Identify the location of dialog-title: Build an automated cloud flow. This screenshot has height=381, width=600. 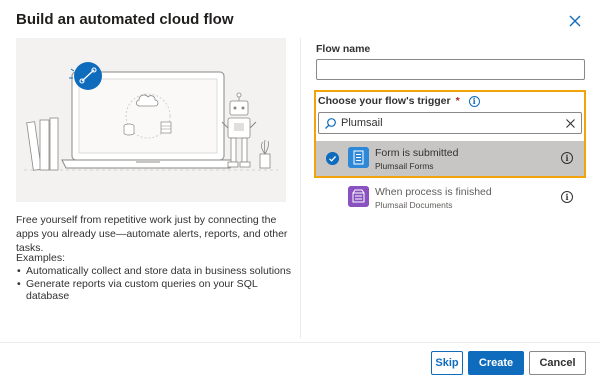
(125, 19).